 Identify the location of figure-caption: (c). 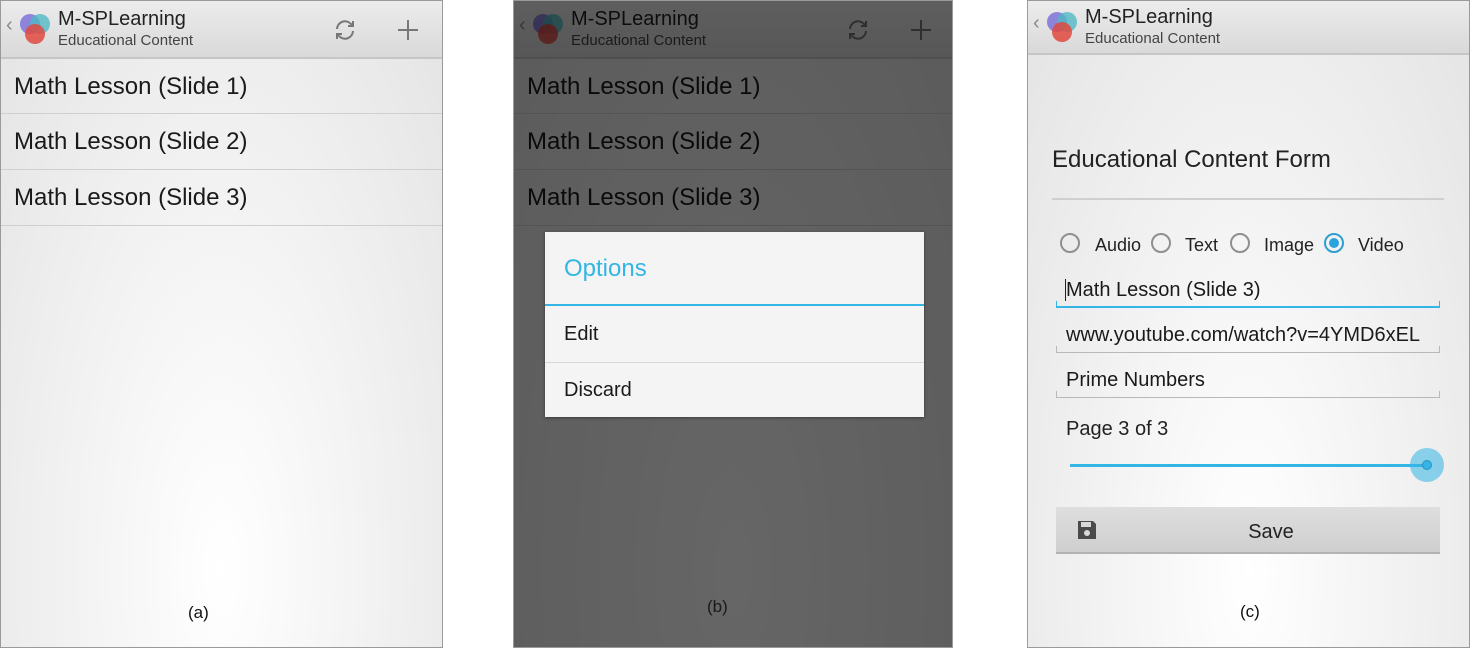
(1250, 611).